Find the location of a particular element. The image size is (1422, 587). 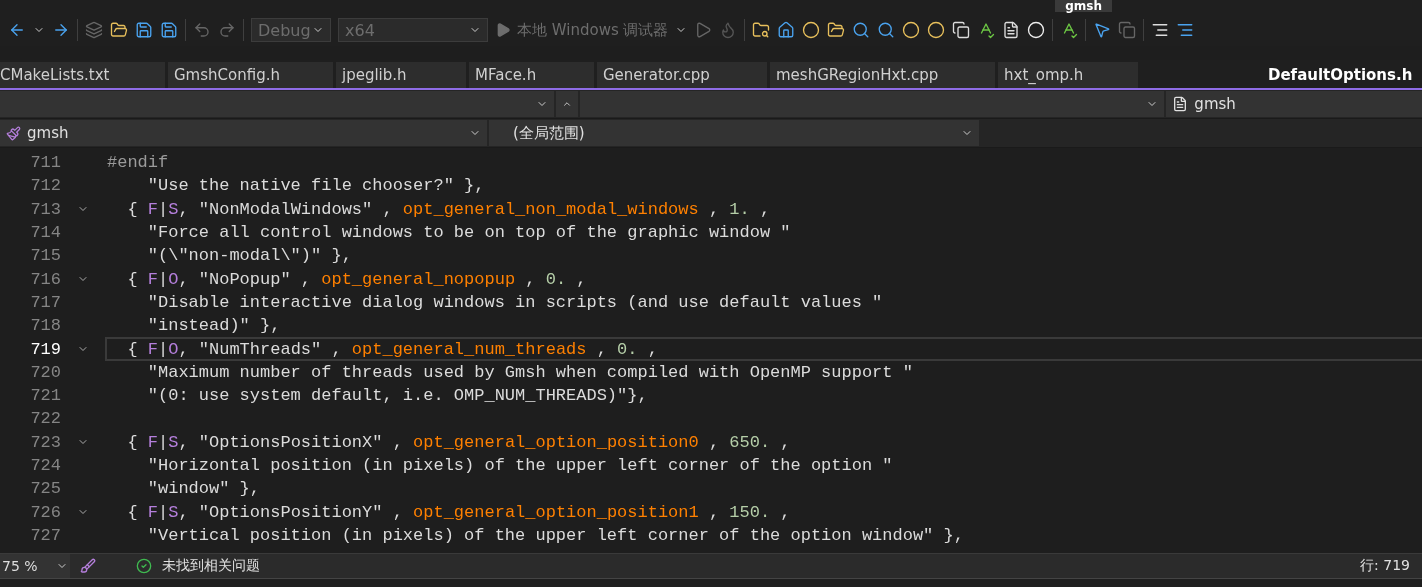

back-icon is located at coordinates (17, 30).